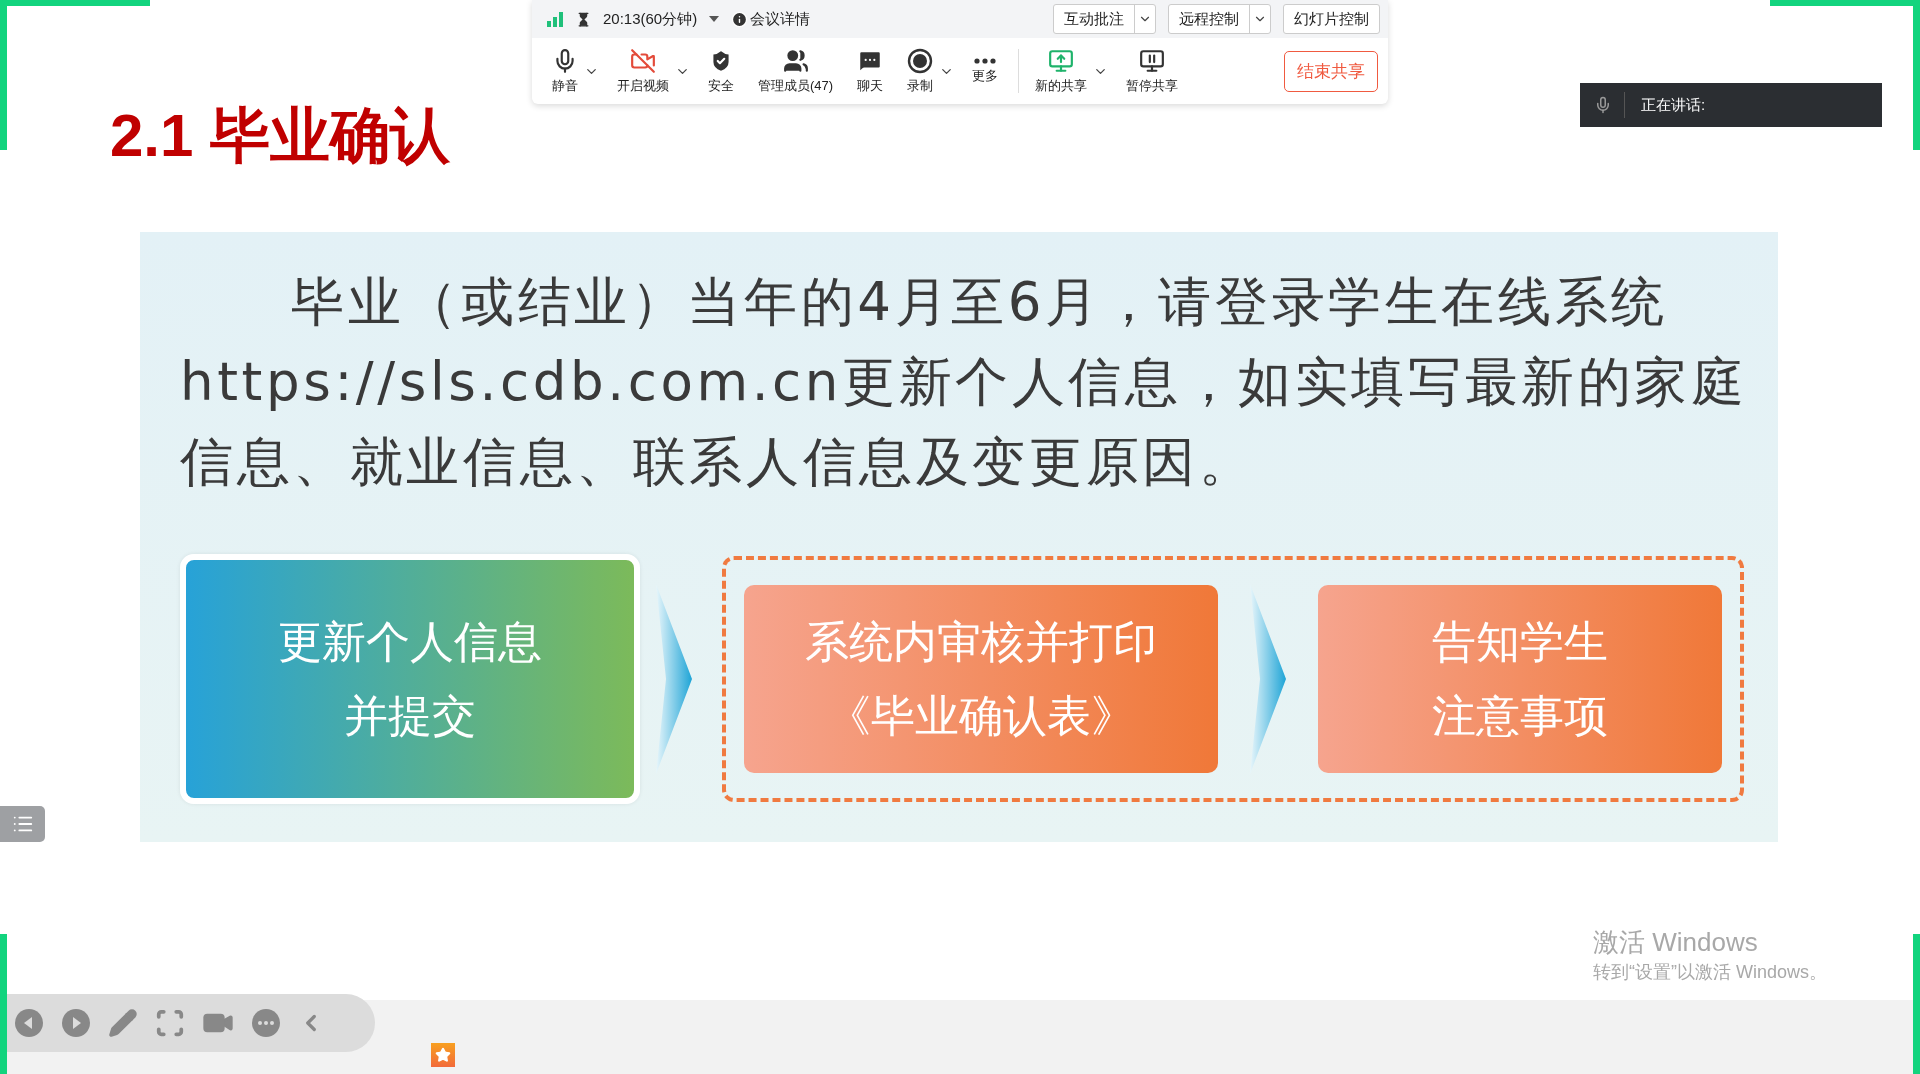 This screenshot has height=1074, width=1920. What do you see at coordinates (123, 1023) in the screenshot?
I see `pencil-icon` at bounding box center [123, 1023].